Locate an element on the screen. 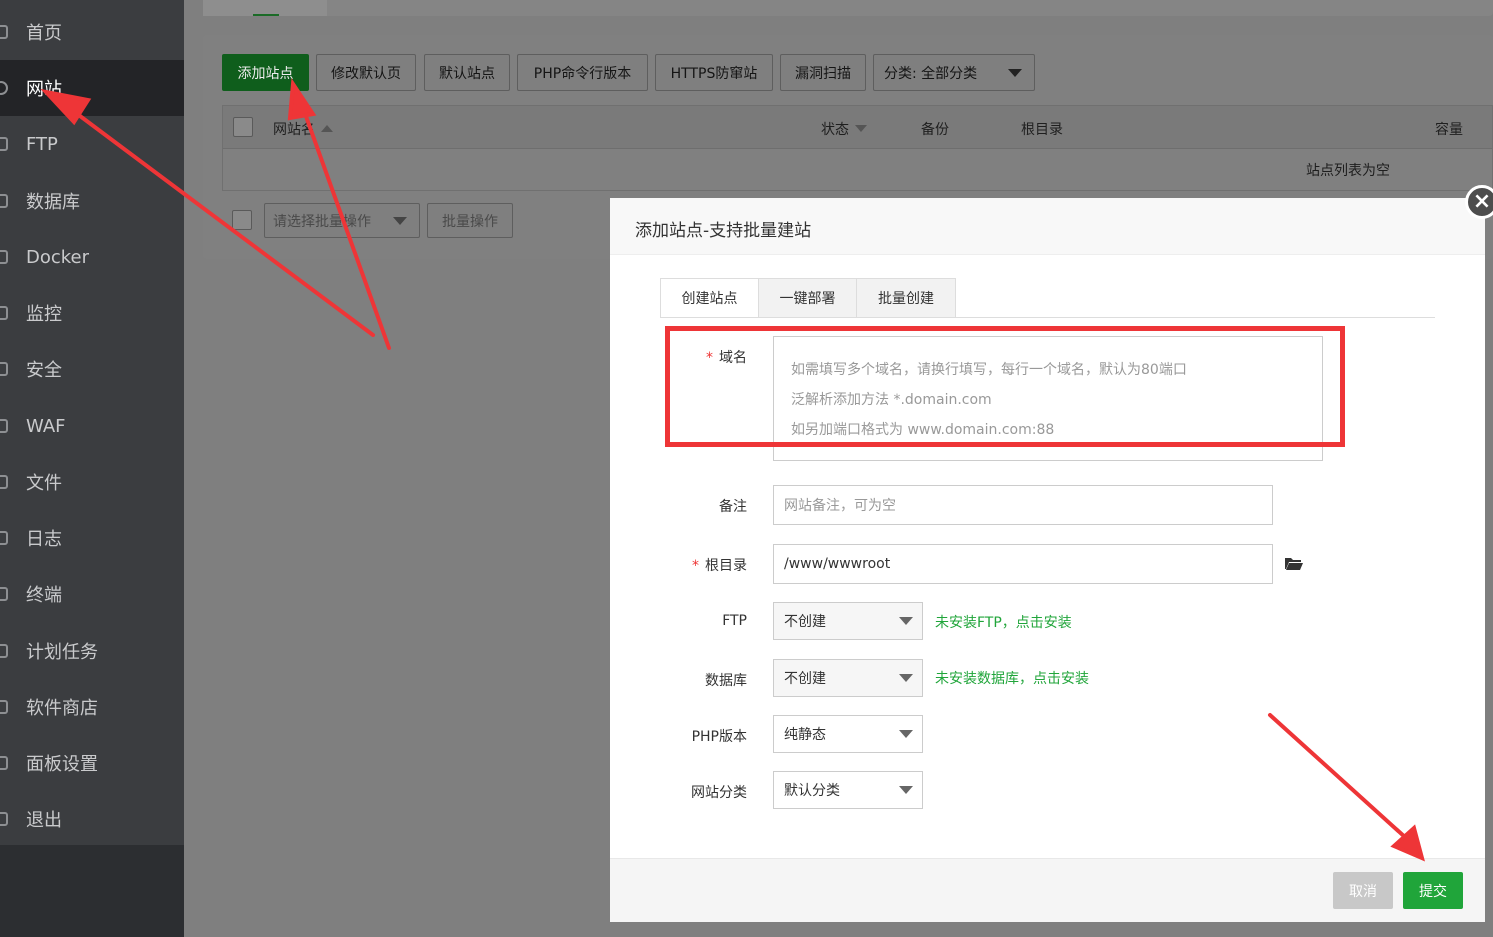 This screenshot has height=937, width=1493. home-icon is located at coordinates (4, 32).